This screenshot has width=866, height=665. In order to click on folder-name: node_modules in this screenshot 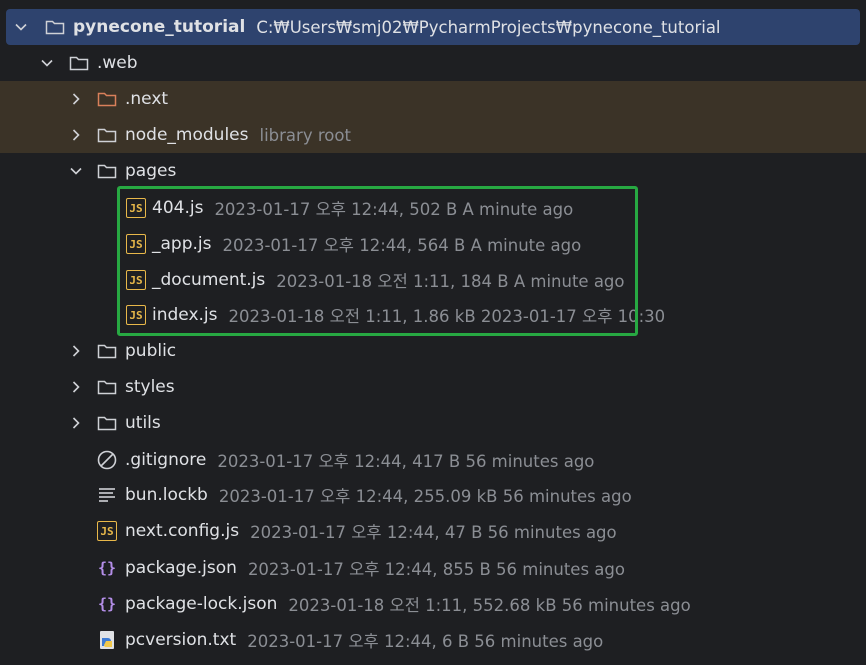, I will do `click(187, 135)`.